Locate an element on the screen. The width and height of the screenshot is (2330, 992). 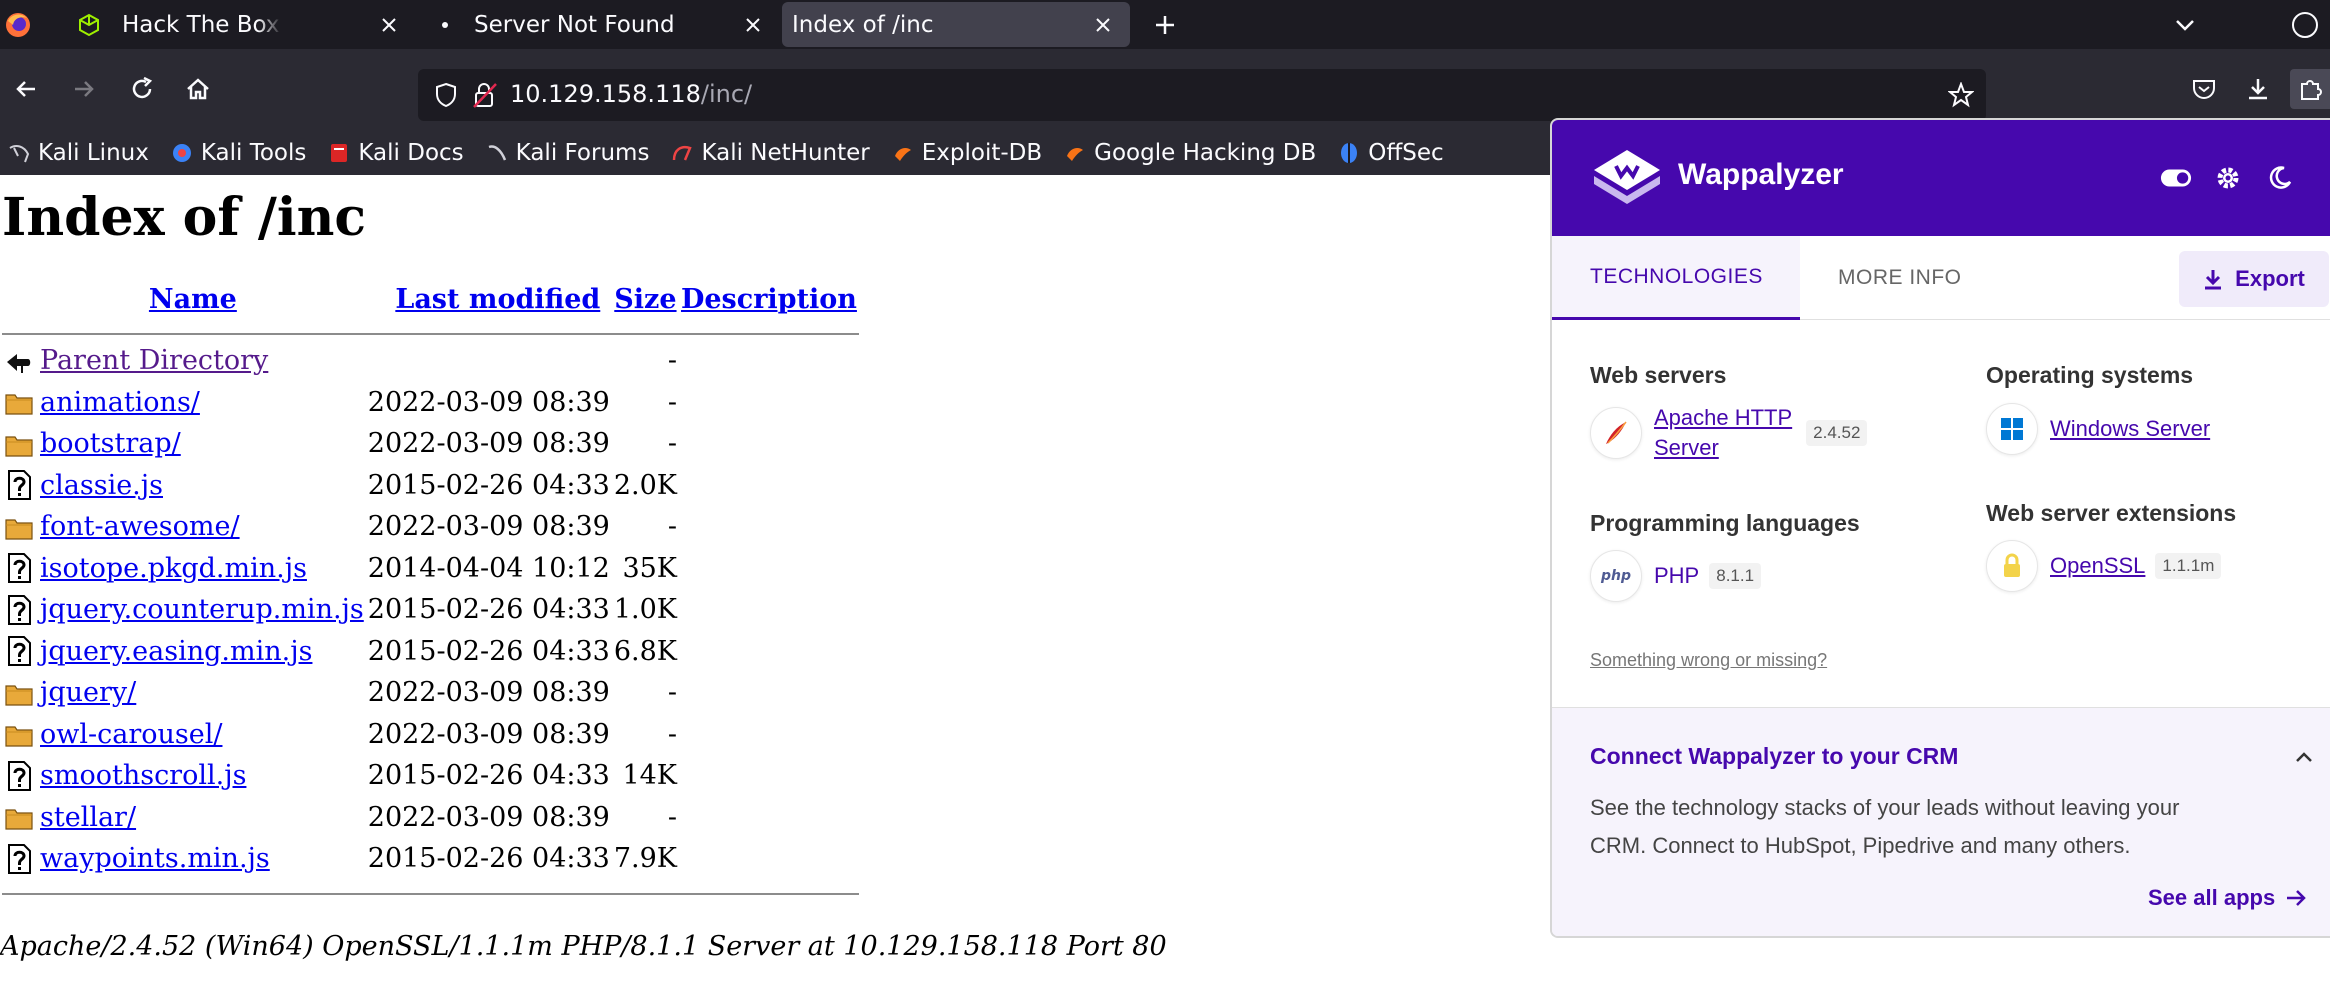
gear-icon is located at coordinates (2228, 178).